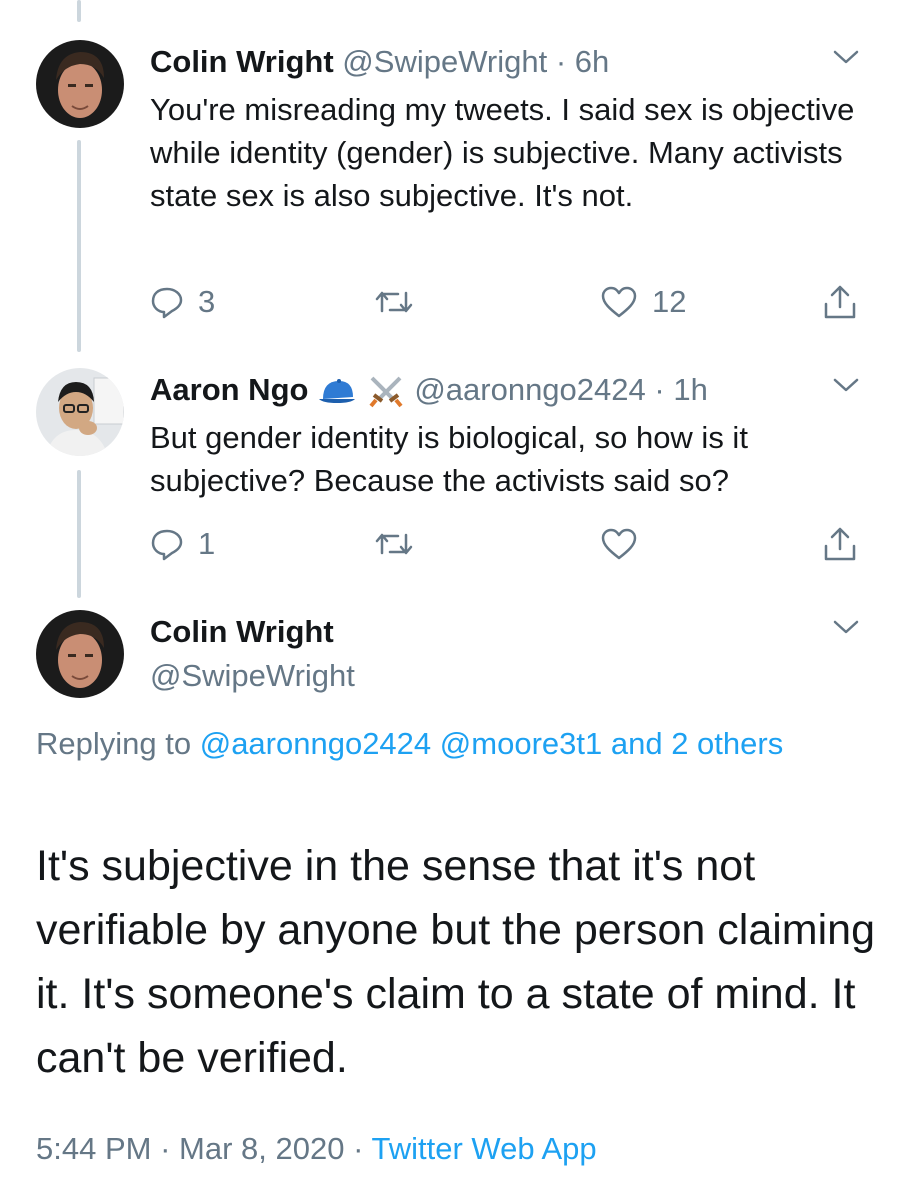 The image size is (900, 1199). I want to click on display-name: Aaron Ngo, so click(229, 389).